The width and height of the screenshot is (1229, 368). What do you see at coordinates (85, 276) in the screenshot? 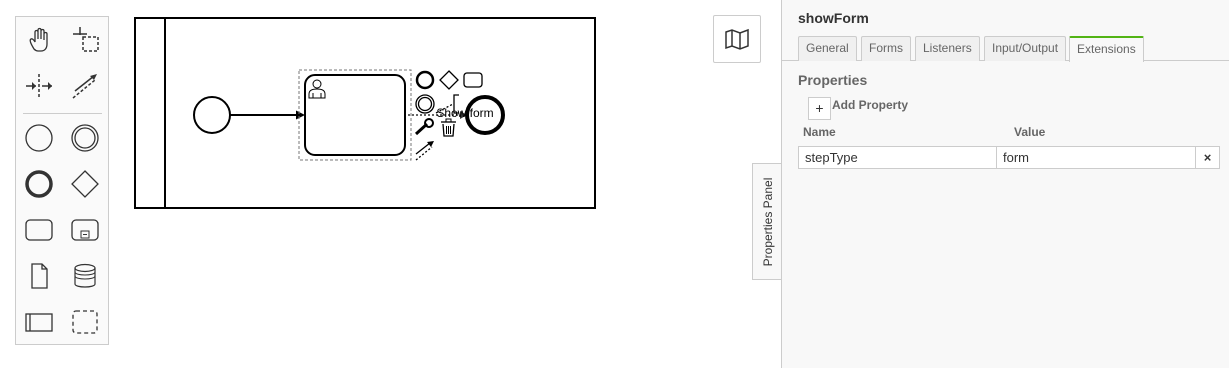
I see `create-data-store-icon` at bounding box center [85, 276].